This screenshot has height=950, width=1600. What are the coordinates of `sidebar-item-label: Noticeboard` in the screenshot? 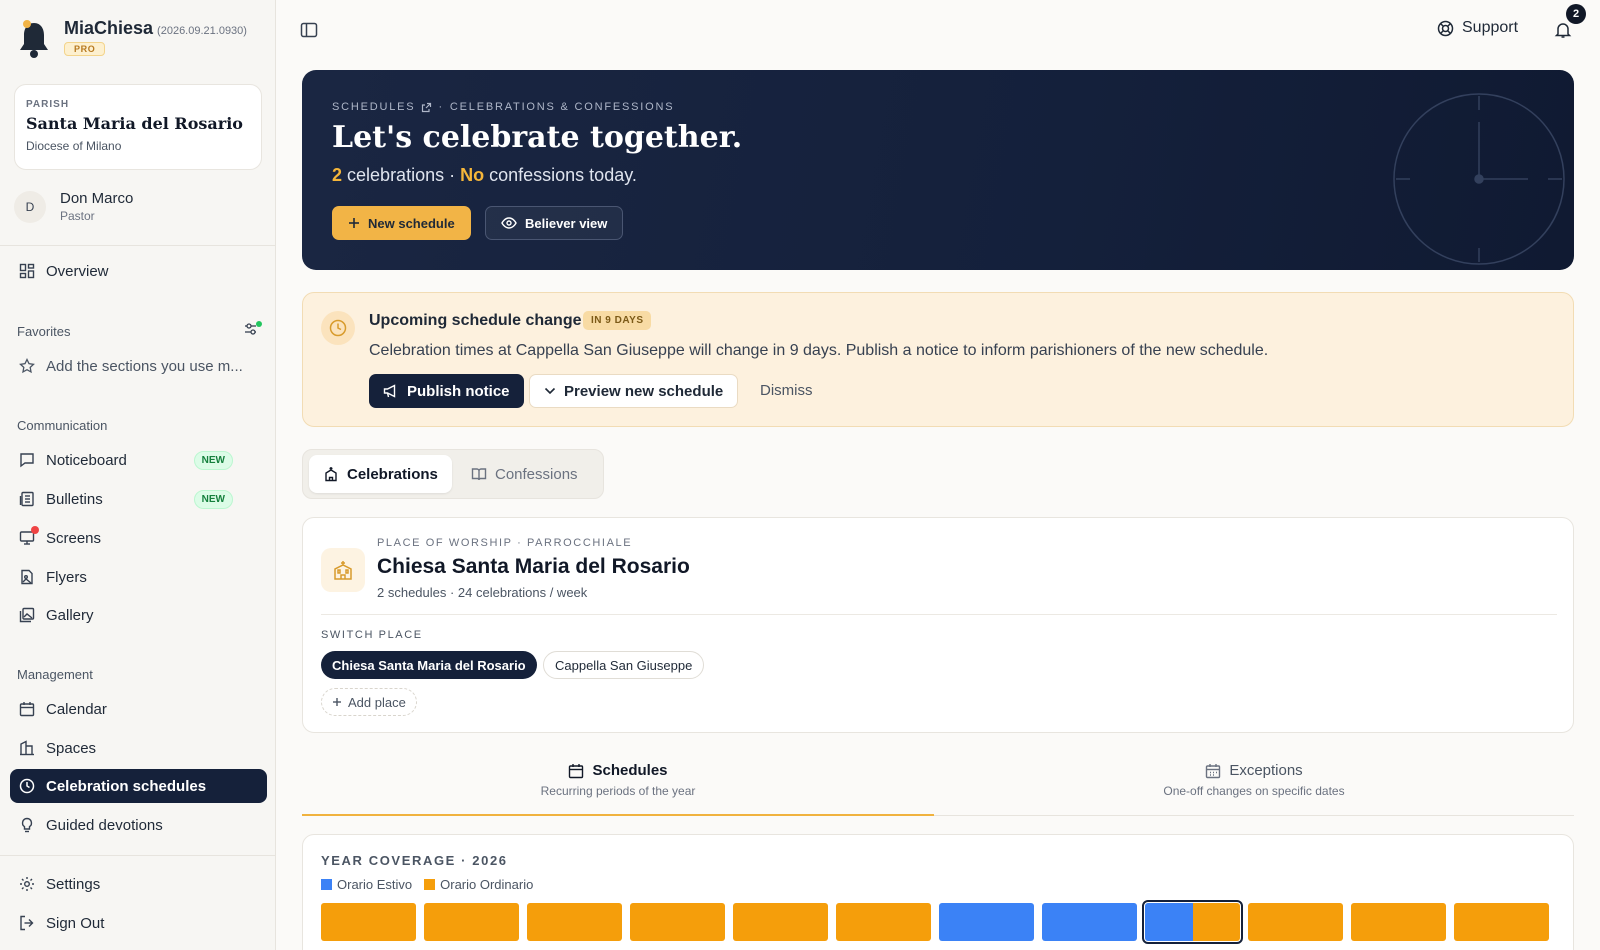 It's located at (86, 460).